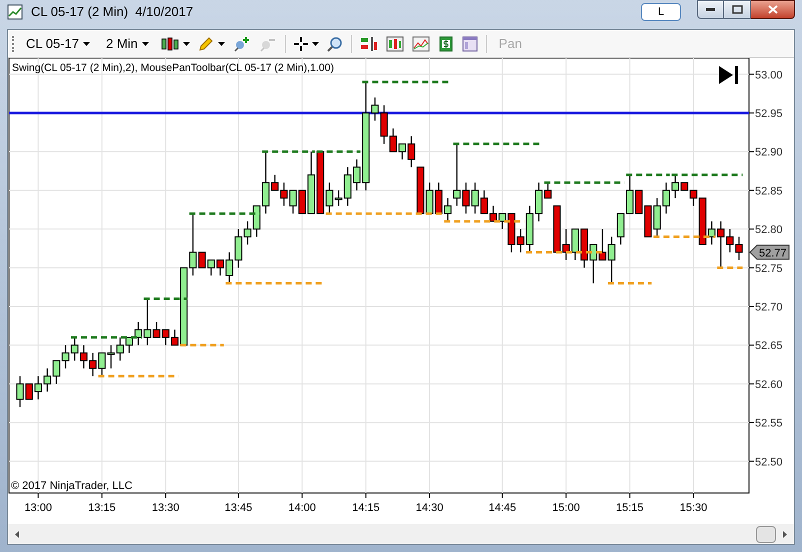 Image resolution: width=802 pixels, height=552 pixels. I want to click on minimize-button, so click(710, 9).